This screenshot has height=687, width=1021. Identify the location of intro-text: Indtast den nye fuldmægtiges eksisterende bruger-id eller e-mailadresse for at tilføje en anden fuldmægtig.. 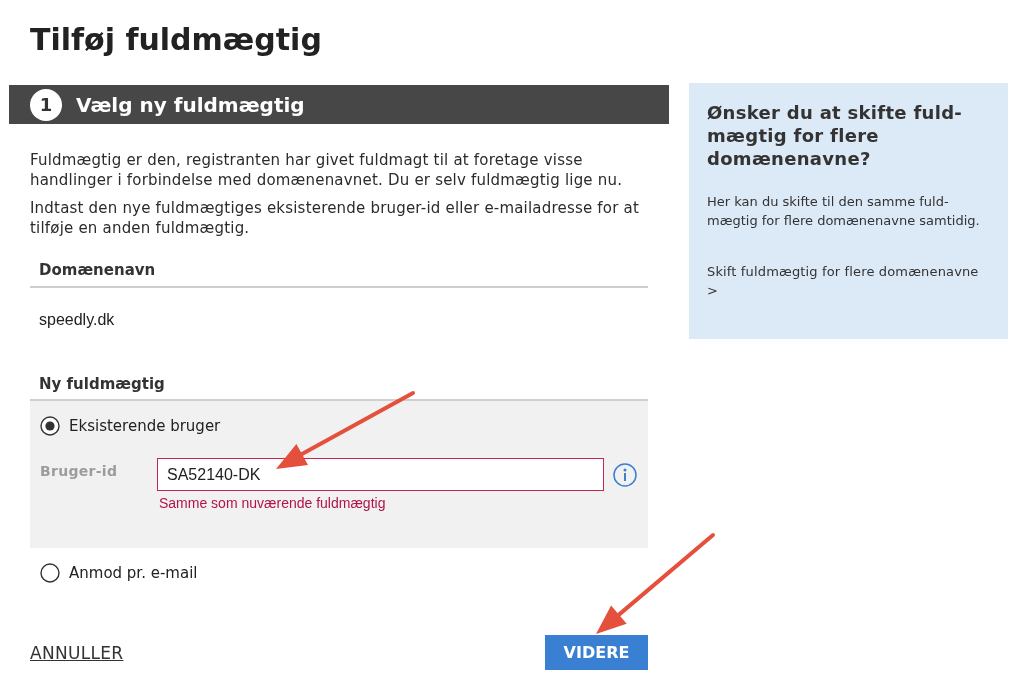
(335, 218).